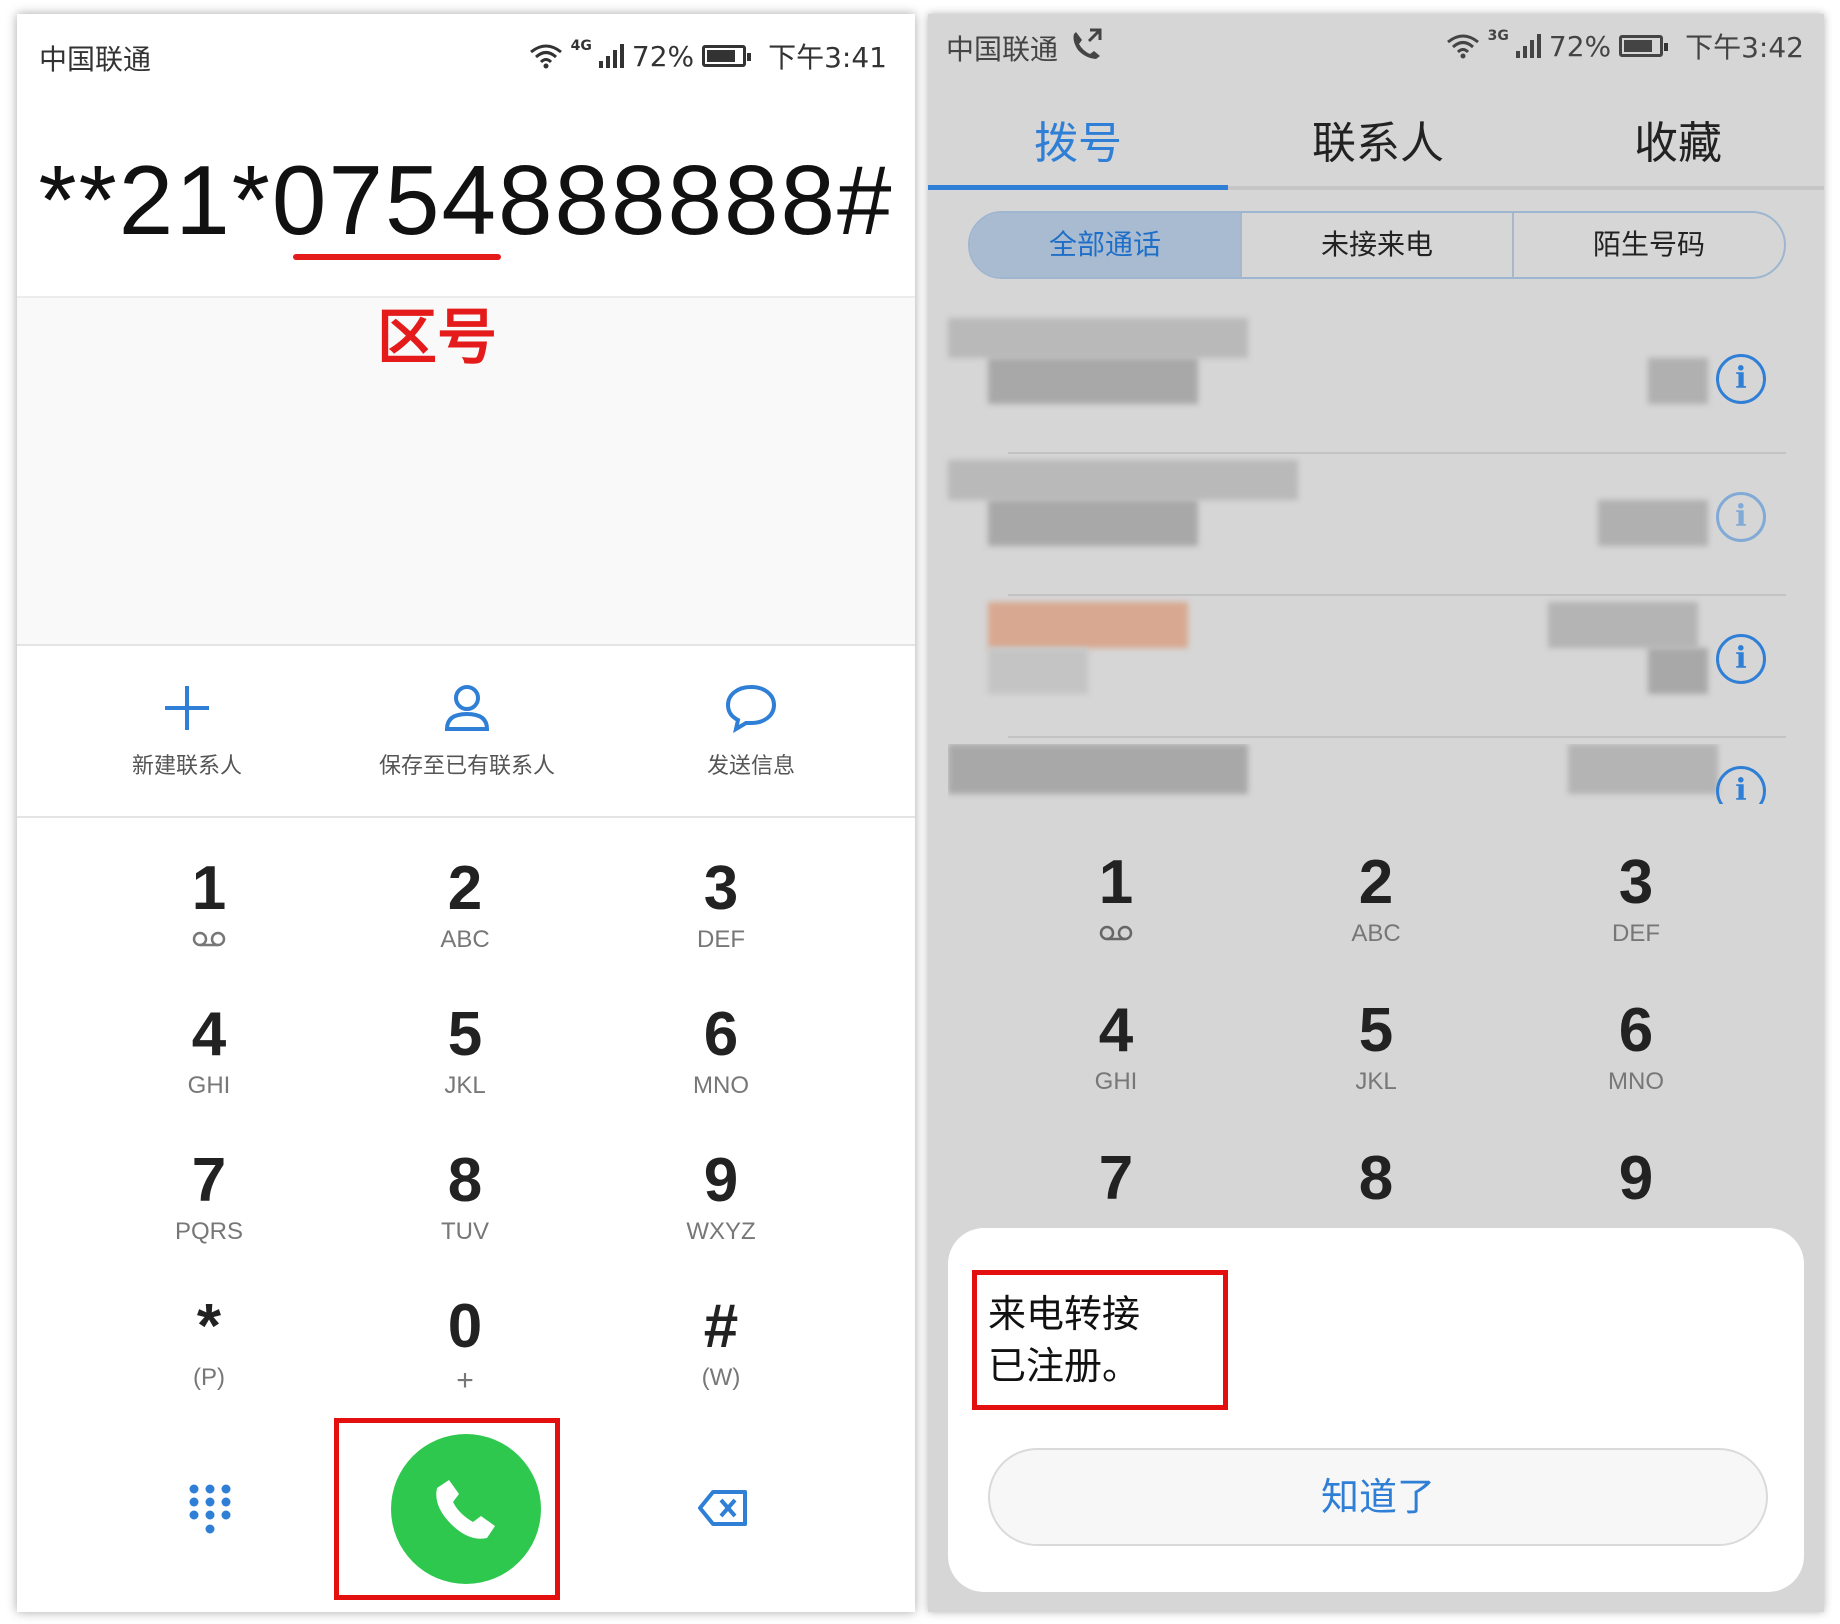  I want to click on key-0: 0 +, so click(465, 1345).